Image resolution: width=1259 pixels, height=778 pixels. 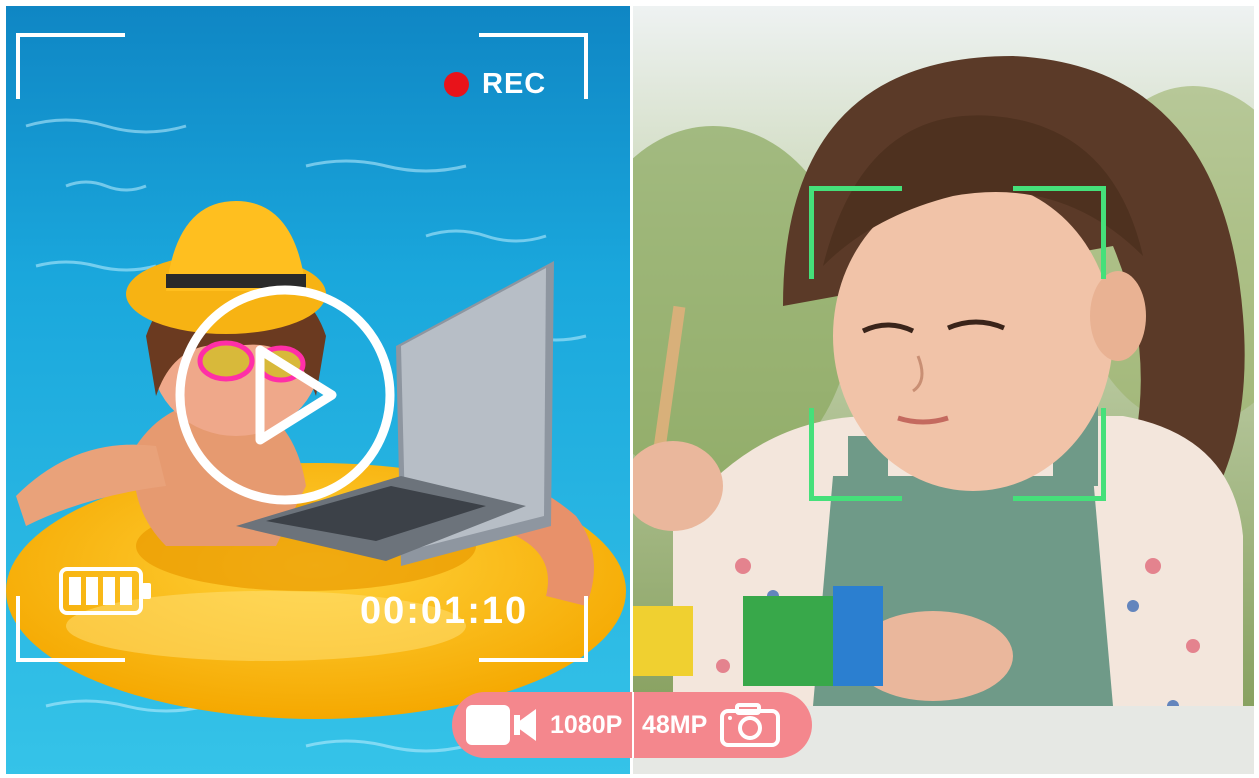 What do you see at coordinates (1059, 232) in the screenshot?
I see `face-detect-corner-top-right` at bounding box center [1059, 232].